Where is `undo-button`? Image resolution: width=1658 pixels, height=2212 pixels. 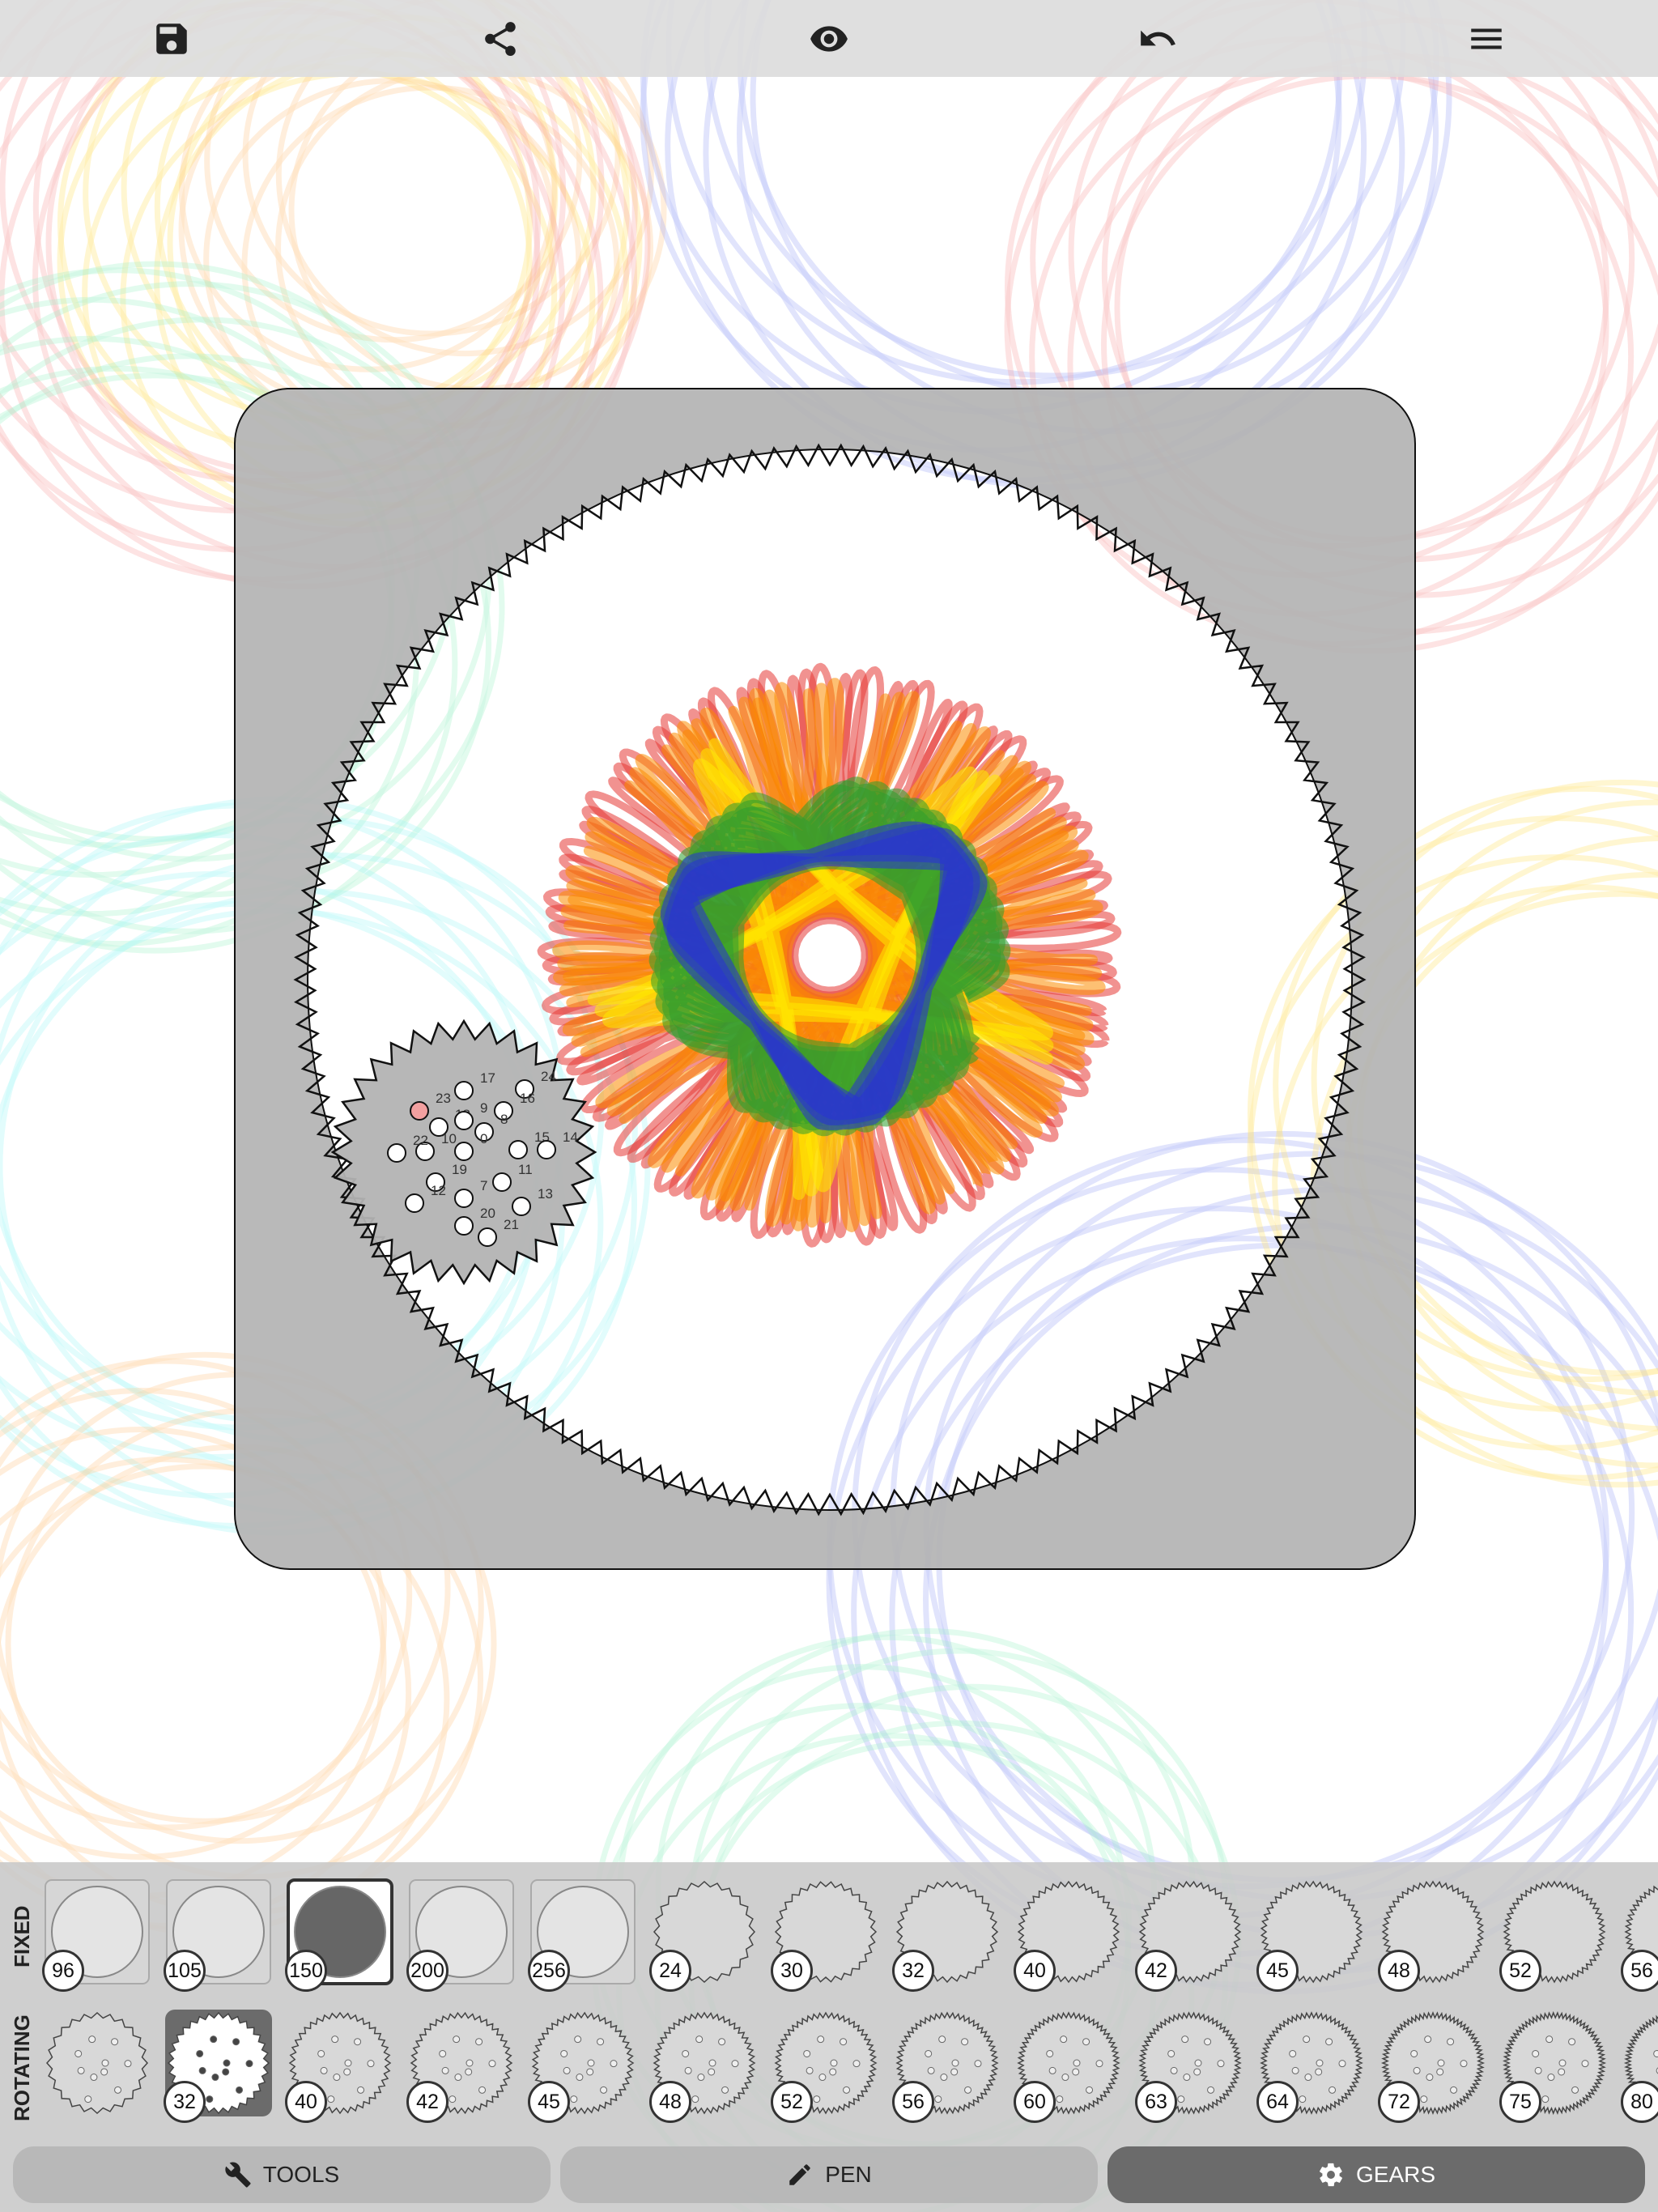 undo-button is located at coordinates (1157, 38).